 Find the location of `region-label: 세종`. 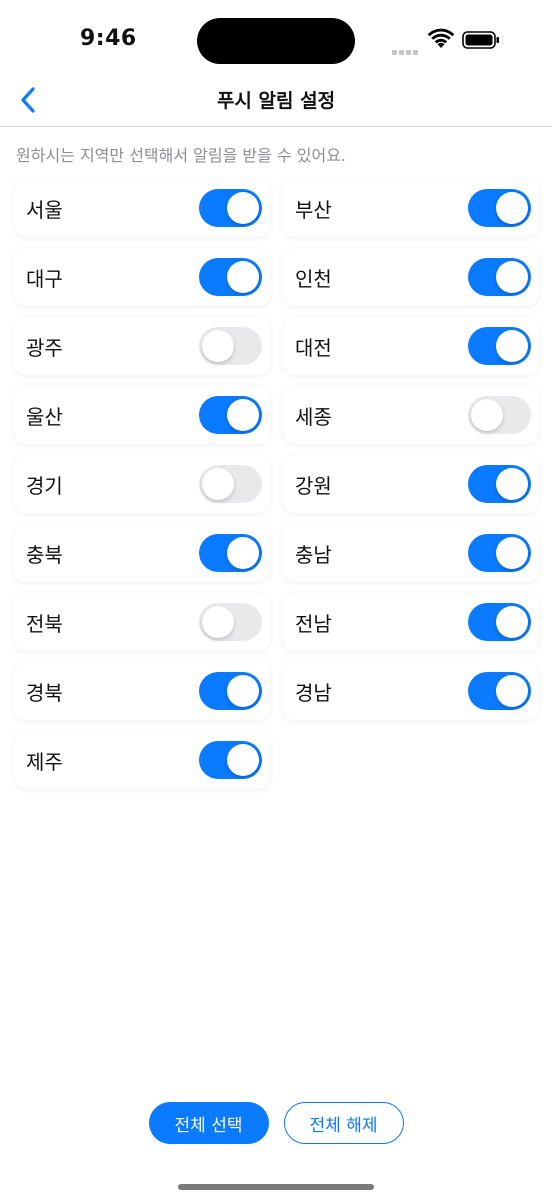

region-label: 세종 is located at coordinates (313, 416).